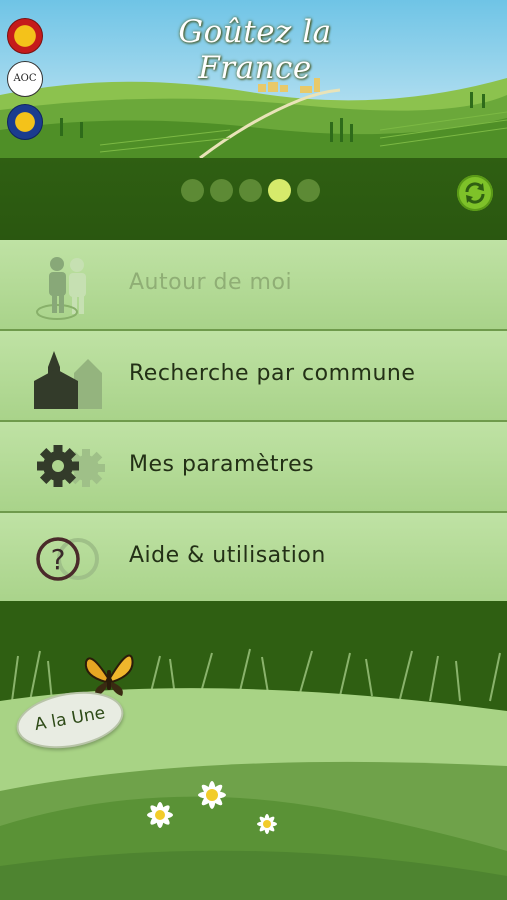  I want to click on menu-item-recherche-par-commune: Recherche par commune, so click(253, 376).